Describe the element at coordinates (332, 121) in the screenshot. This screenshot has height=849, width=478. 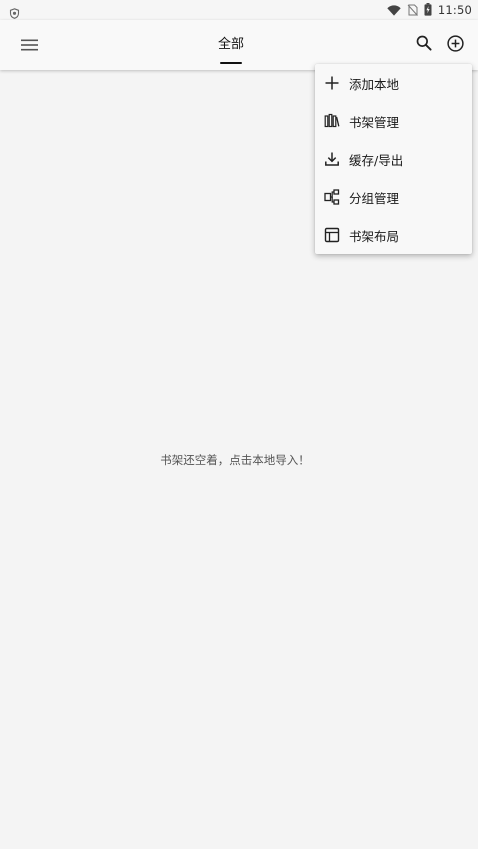
I see `bookshelf-icon` at that location.